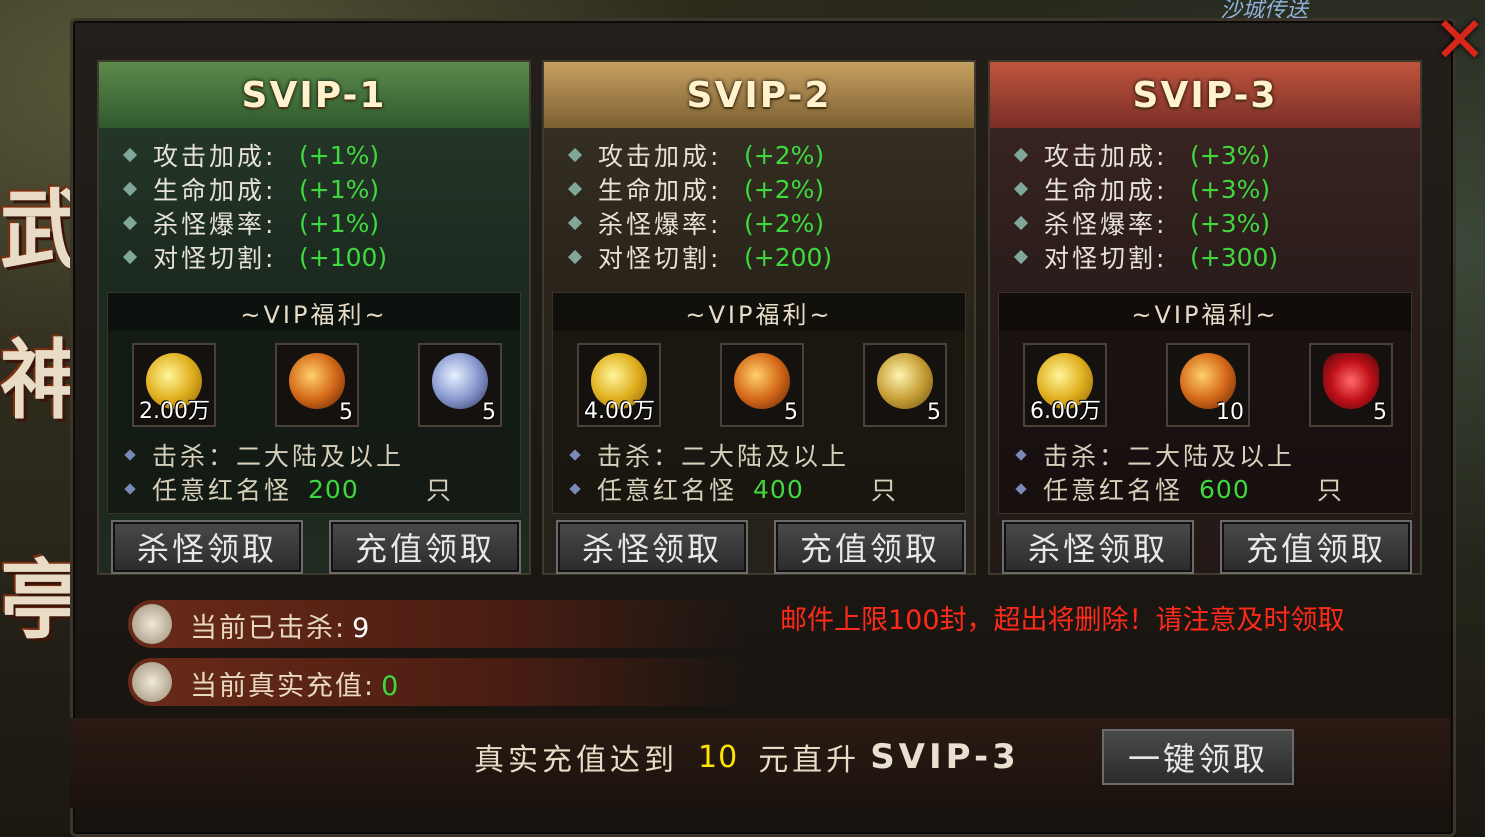  I want to click on mail-limit-notice: 邮件上限100封，超出将删除！请注意及时领取, so click(1062, 620).